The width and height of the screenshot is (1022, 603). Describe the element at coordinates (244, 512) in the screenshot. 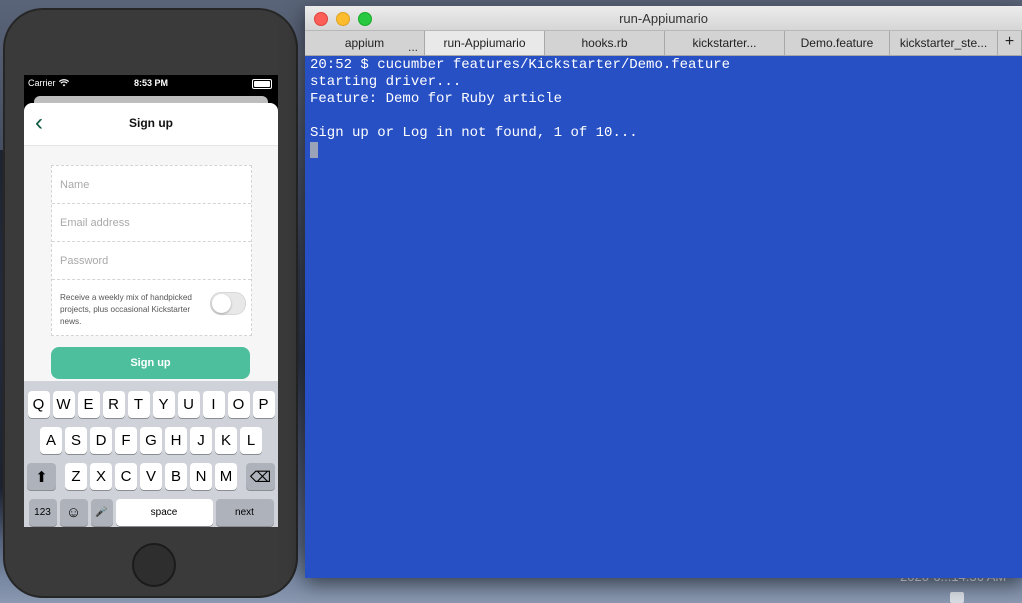

I see `next-key: next` at that location.